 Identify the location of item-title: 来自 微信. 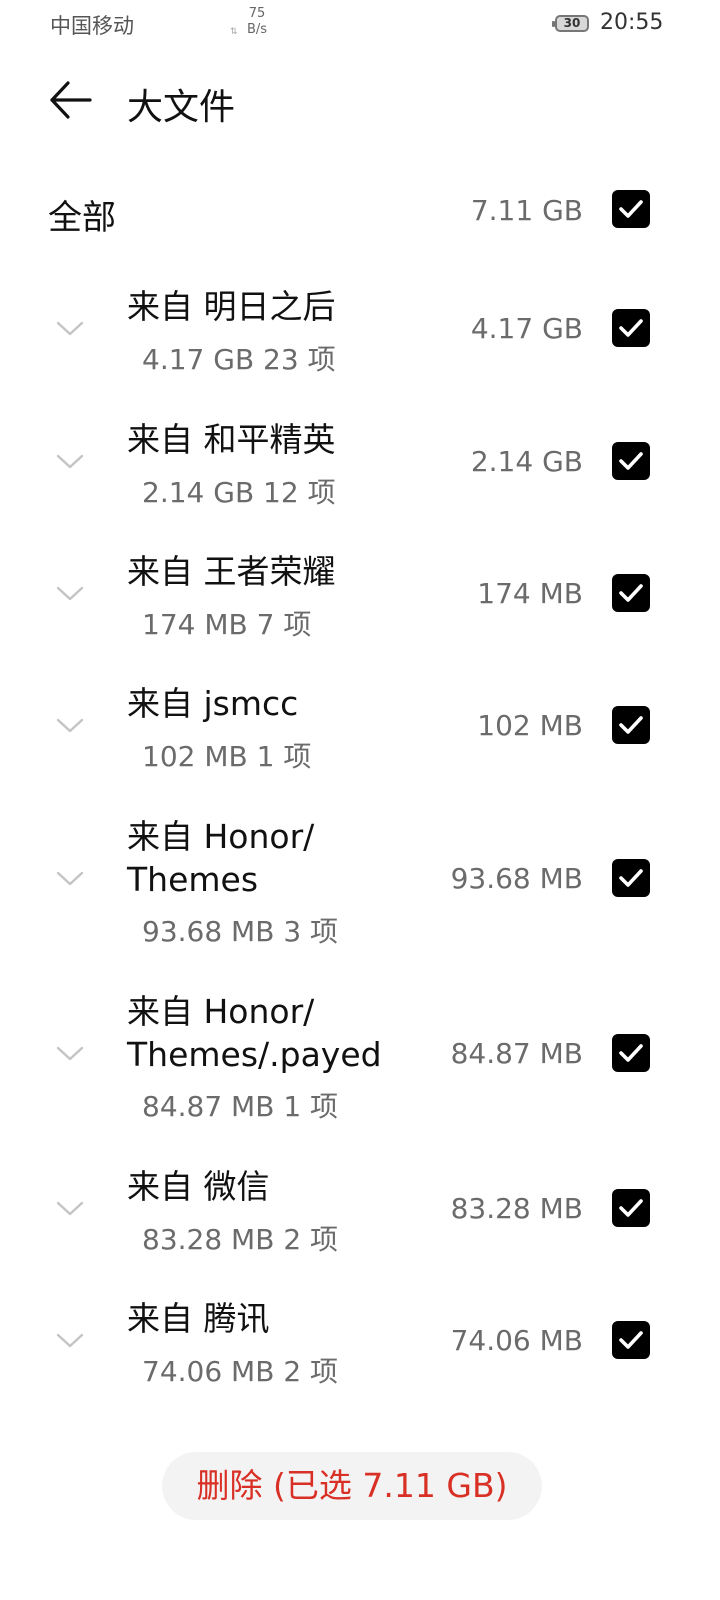
(198, 1186).